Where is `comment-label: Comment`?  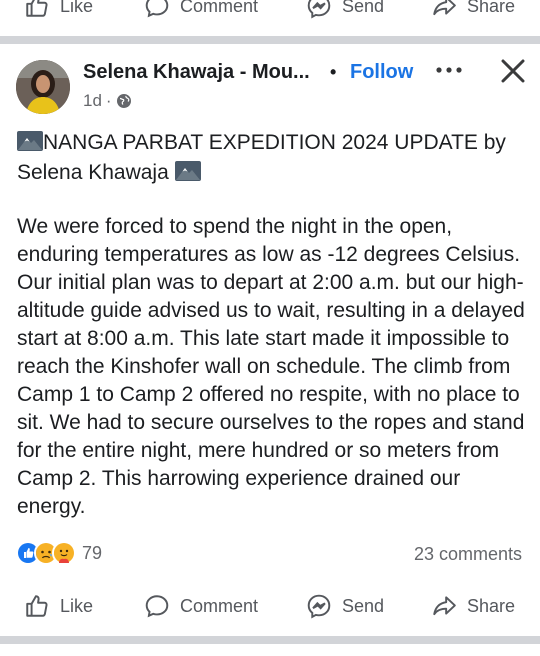 comment-label: Comment is located at coordinates (219, 605).